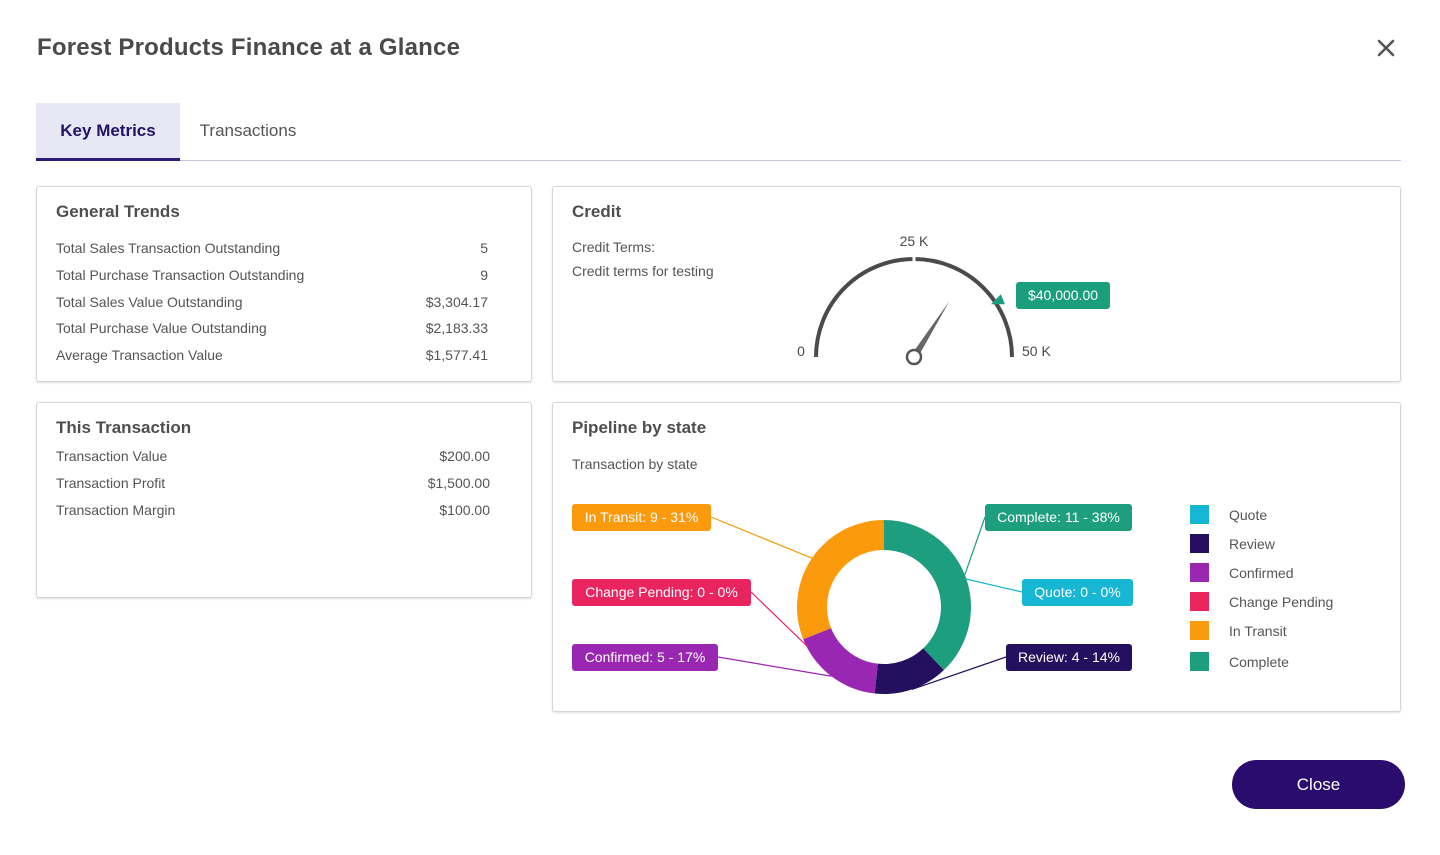 Image resolution: width=1440 pixels, height=855 pixels. I want to click on metric-value: $1,577.41, so click(456, 355).